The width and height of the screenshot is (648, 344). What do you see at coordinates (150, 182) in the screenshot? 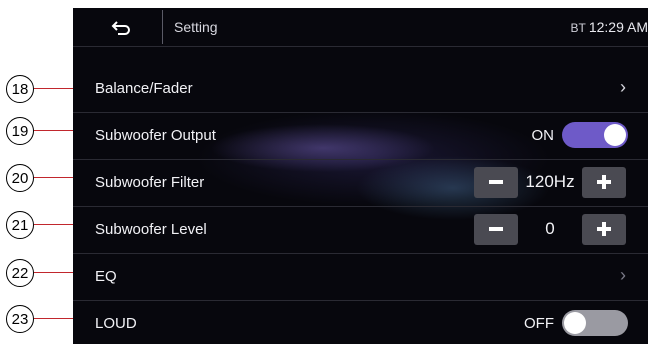
I see `row-label: Subwoofer Filter` at bounding box center [150, 182].